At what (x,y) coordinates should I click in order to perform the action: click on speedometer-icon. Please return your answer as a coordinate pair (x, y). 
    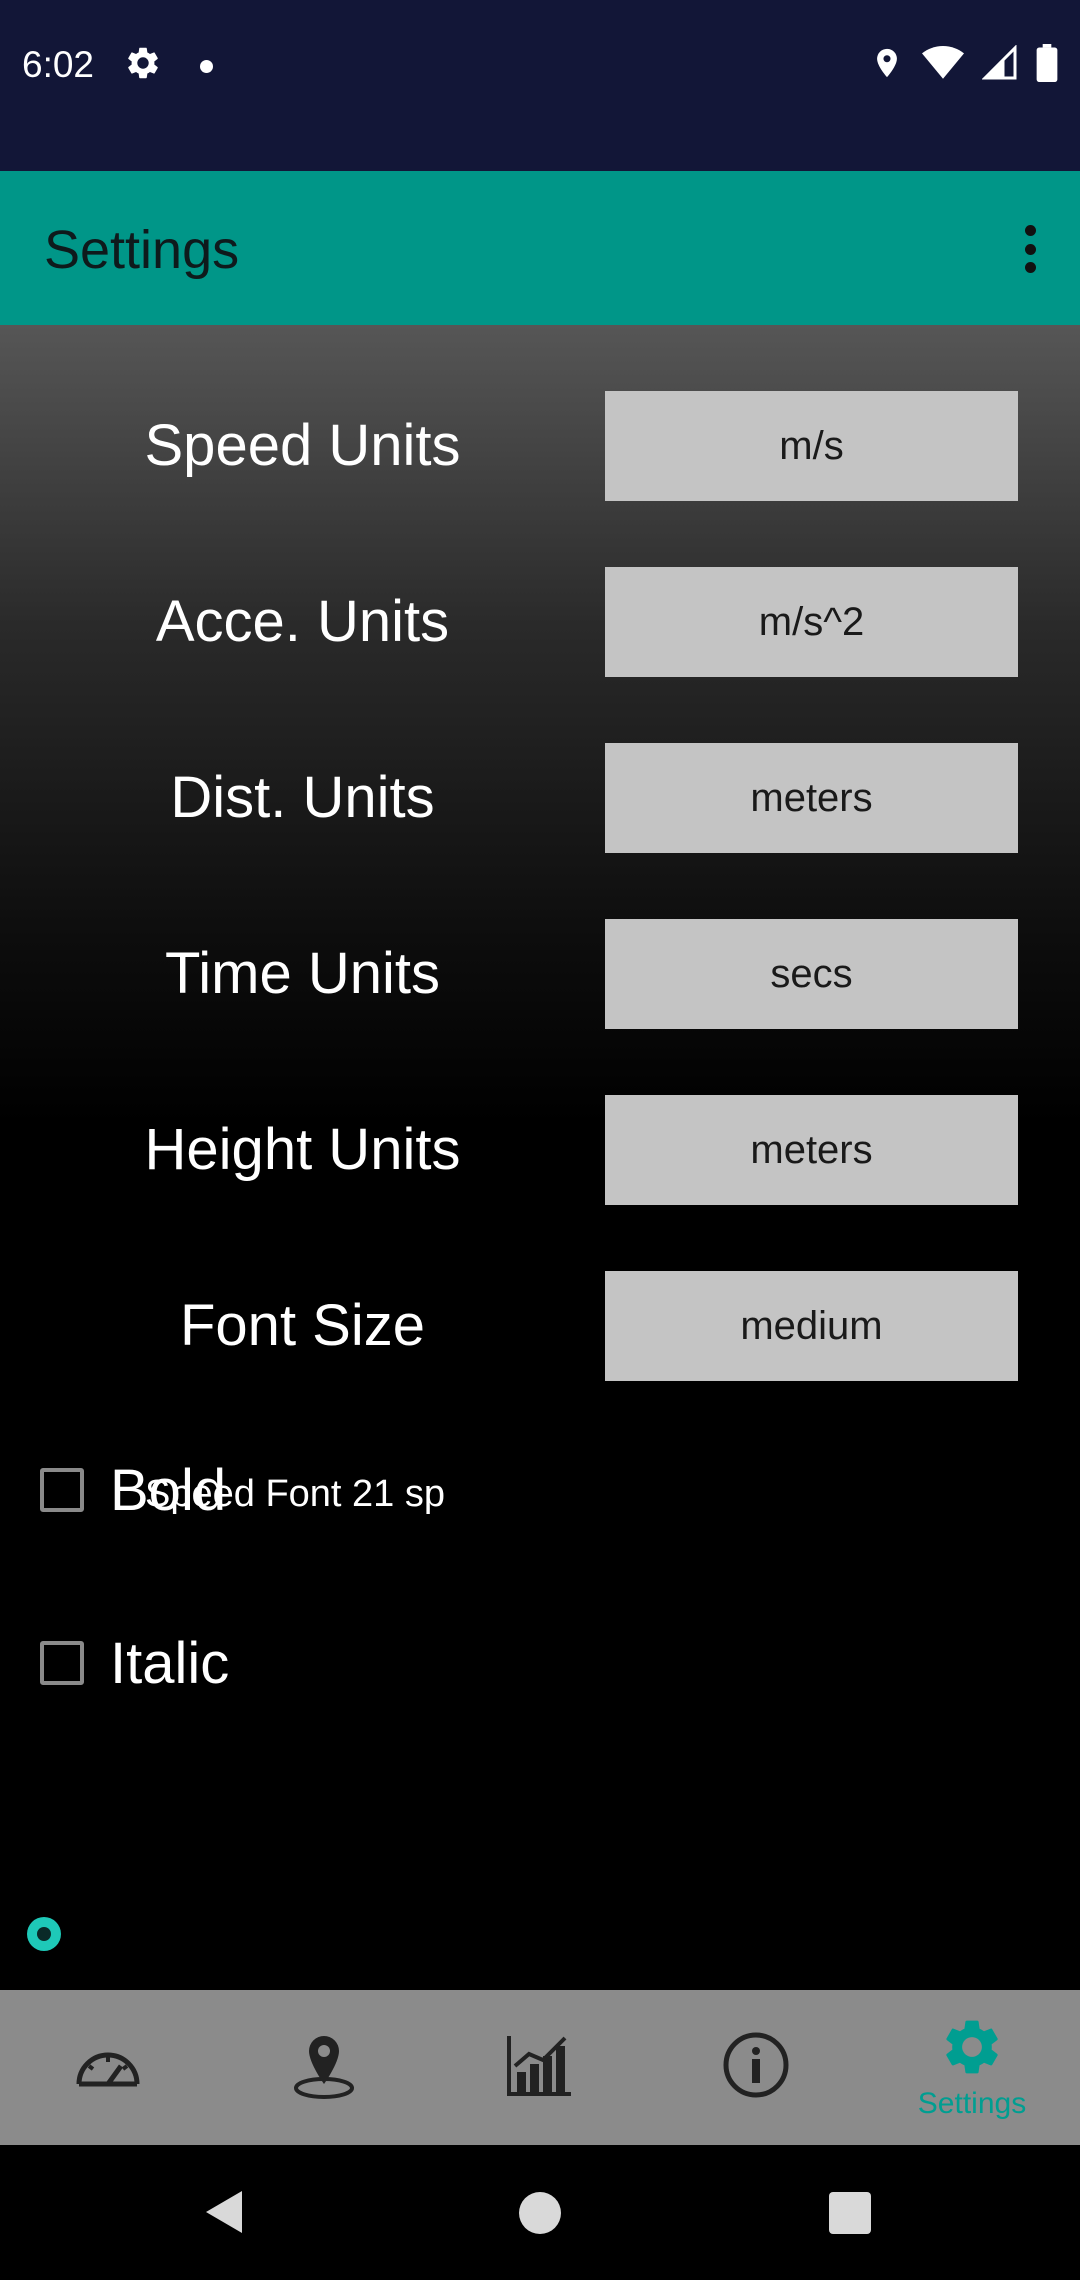
    Looking at the image, I should click on (108, 2067).